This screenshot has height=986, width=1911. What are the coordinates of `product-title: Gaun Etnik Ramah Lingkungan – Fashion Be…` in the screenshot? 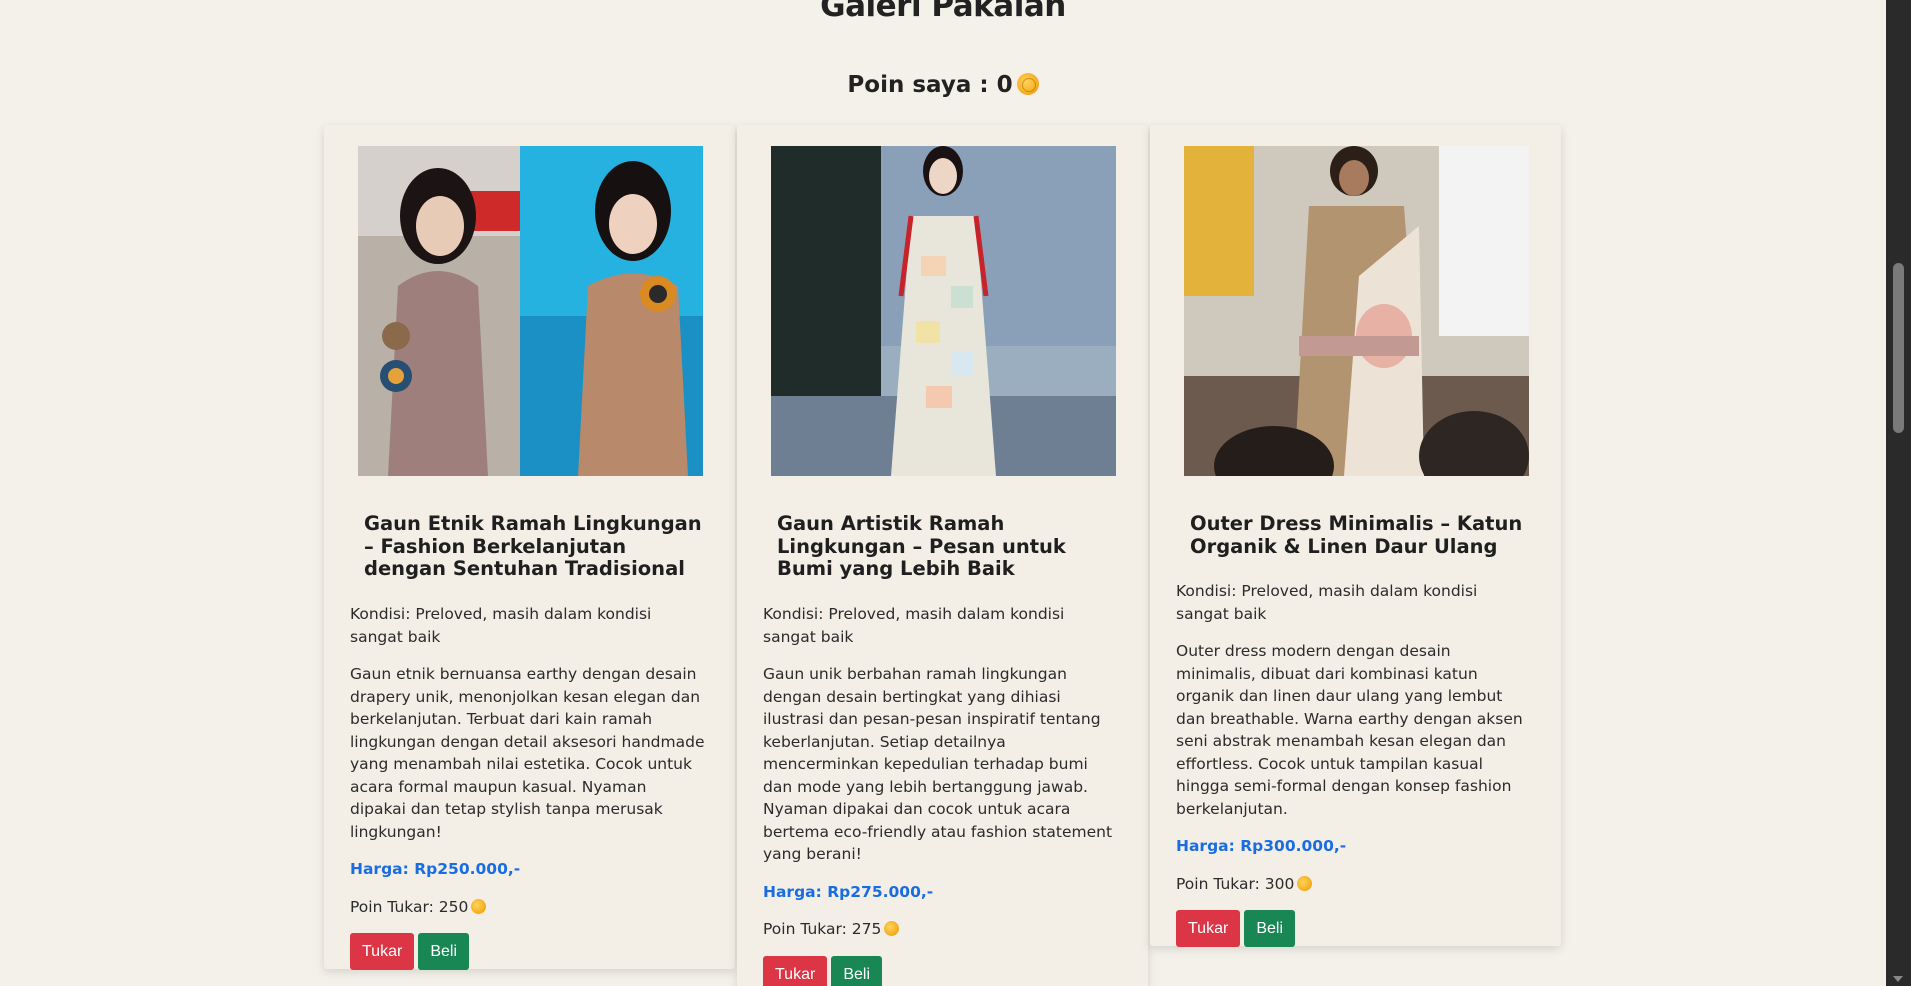 It's located at (533, 546).